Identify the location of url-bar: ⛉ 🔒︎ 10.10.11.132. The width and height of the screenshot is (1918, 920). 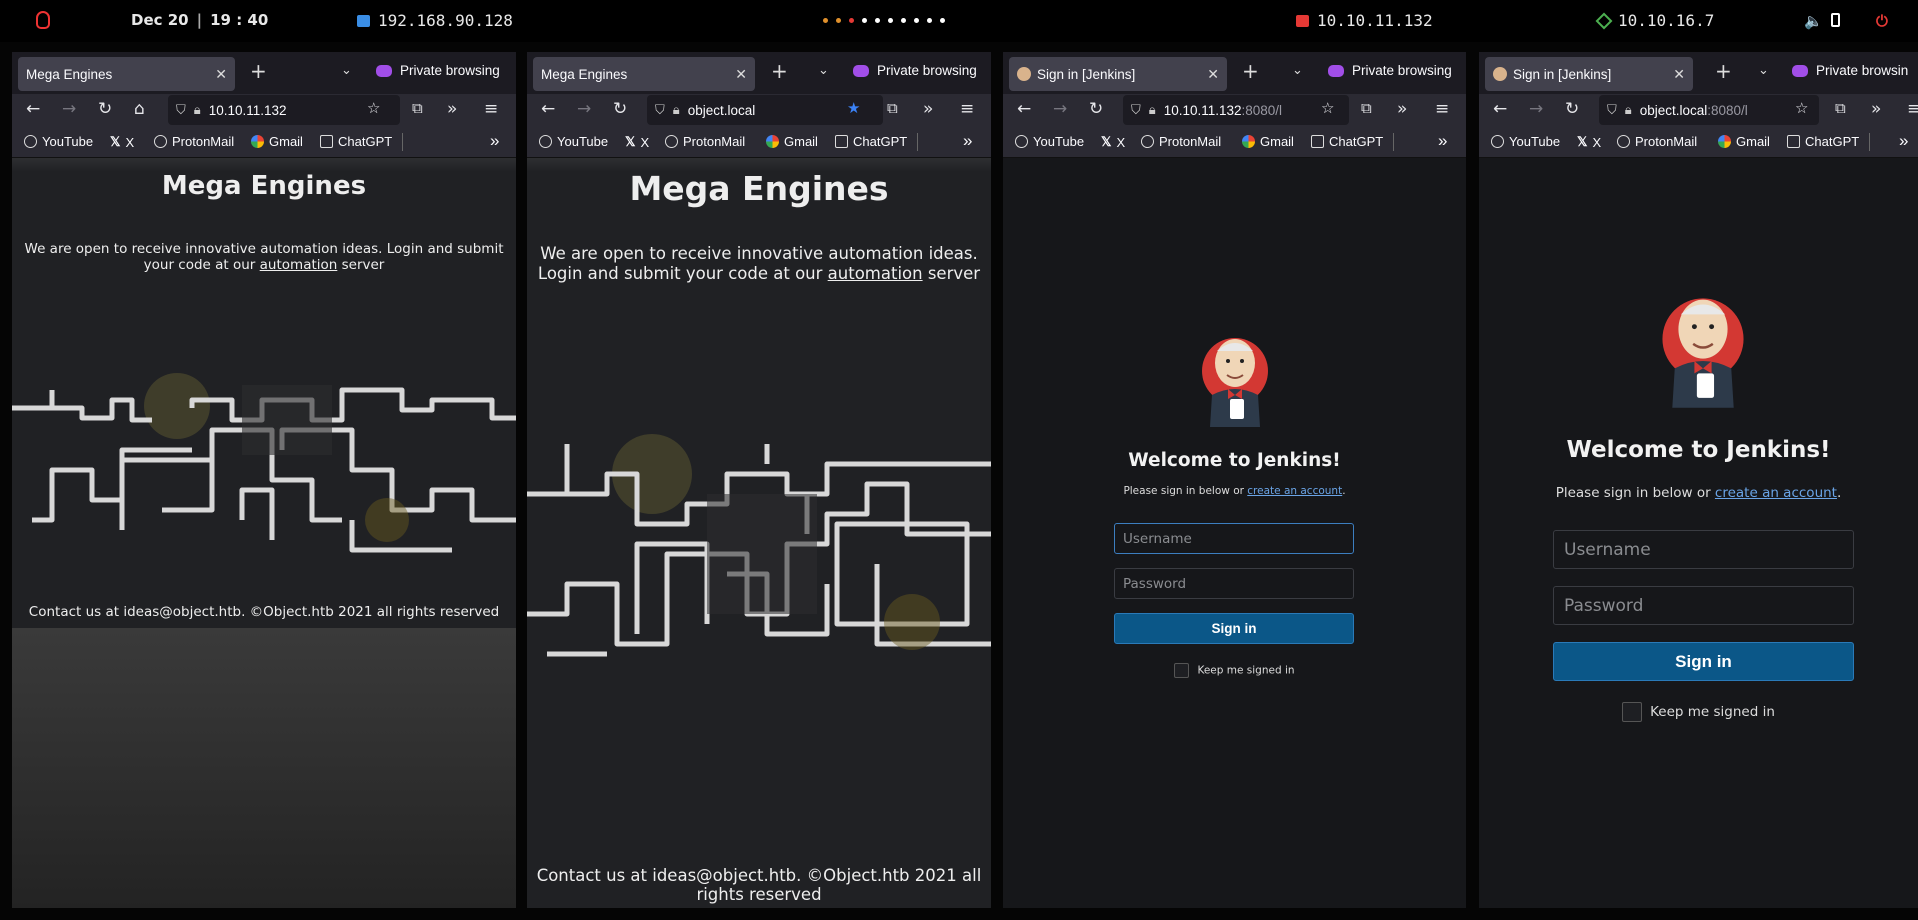
(284, 110).